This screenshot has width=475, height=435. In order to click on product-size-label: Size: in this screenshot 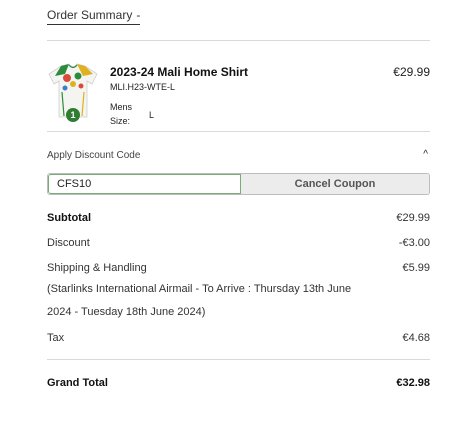, I will do `click(120, 121)`.